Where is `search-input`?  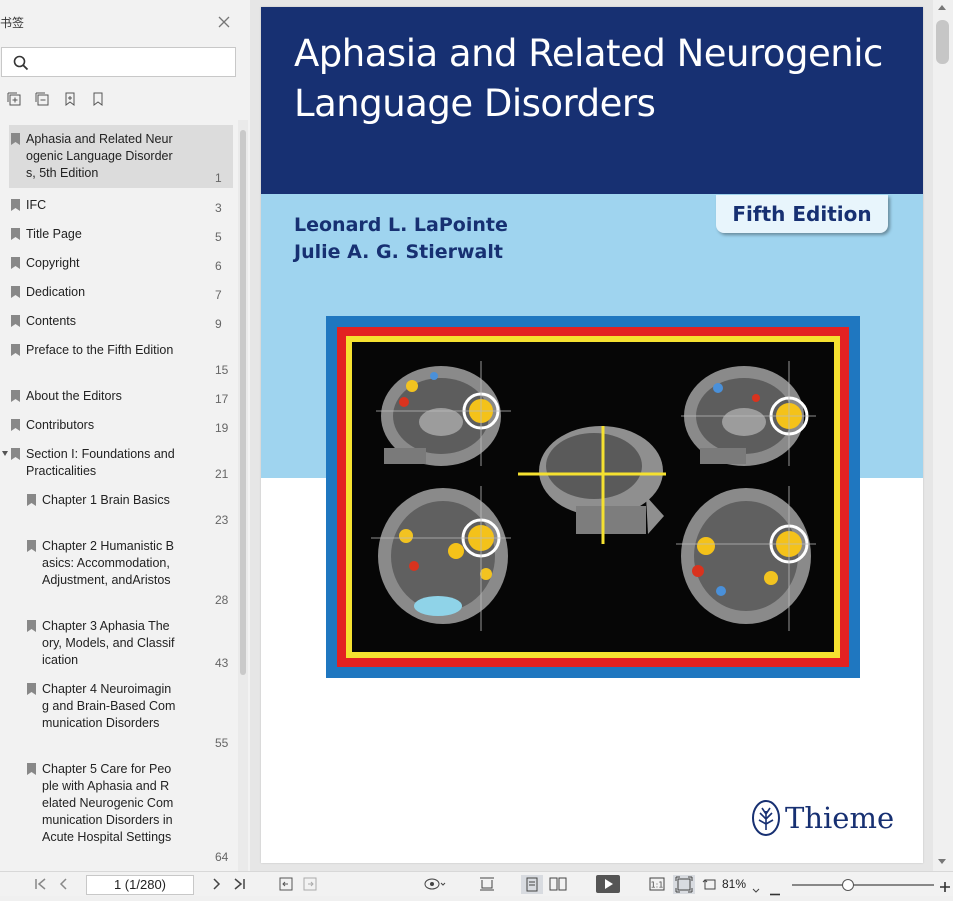
search-input is located at coordinates (131, 62).